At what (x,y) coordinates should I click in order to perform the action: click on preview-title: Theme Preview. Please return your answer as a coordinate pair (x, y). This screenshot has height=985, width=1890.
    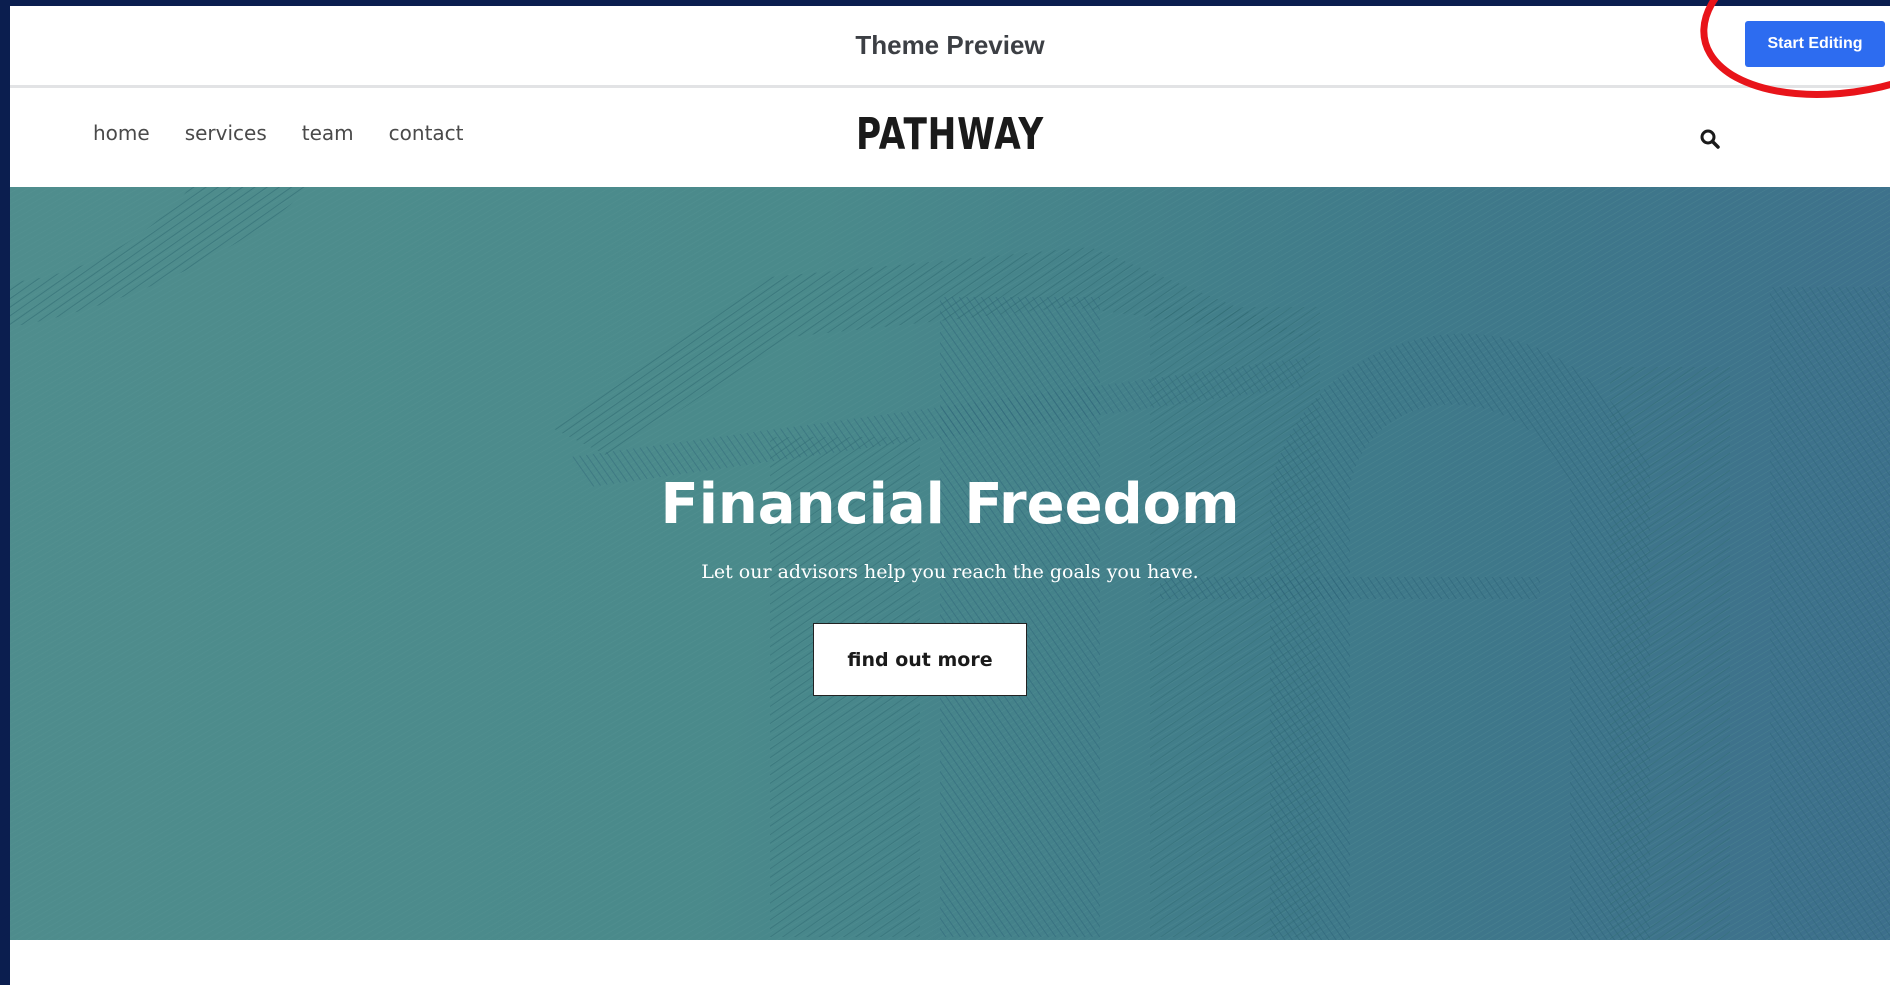
    Looking at the image, I should click on (950, 45).